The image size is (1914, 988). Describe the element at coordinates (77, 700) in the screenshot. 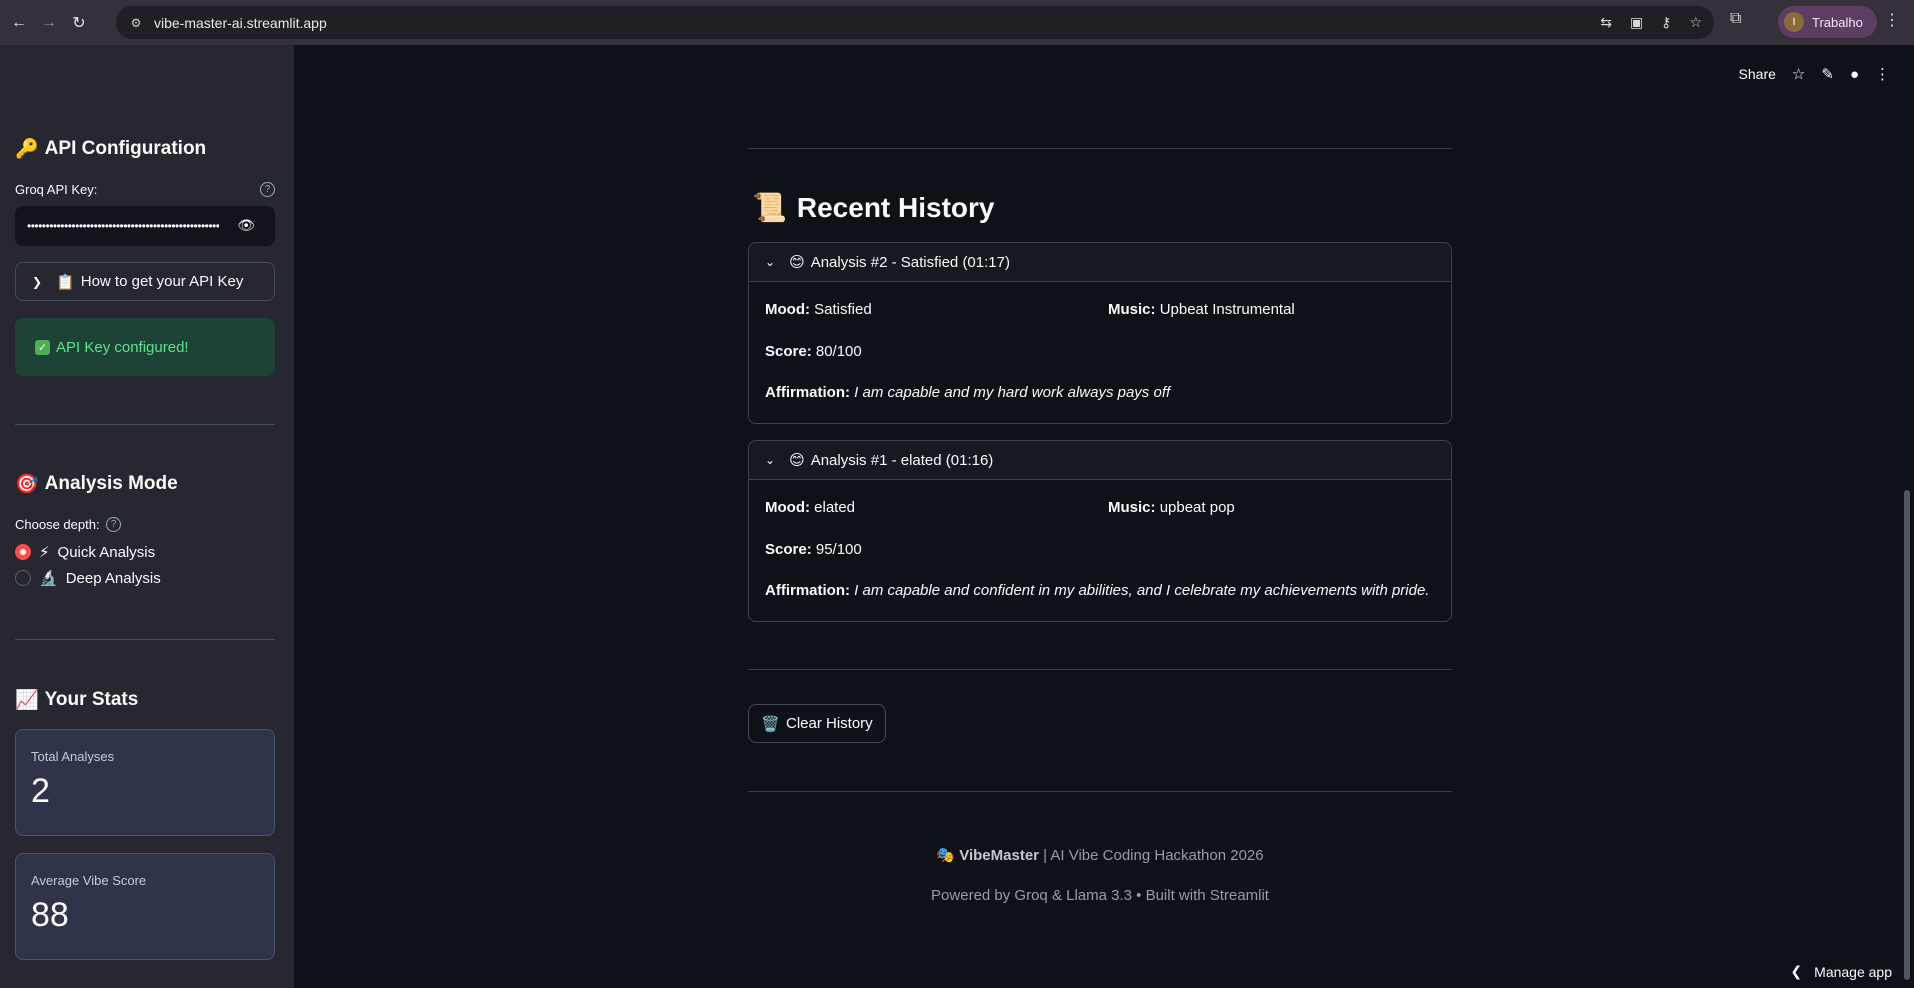

I see `your-stats-heading: 📈 Your Stats` at that location.